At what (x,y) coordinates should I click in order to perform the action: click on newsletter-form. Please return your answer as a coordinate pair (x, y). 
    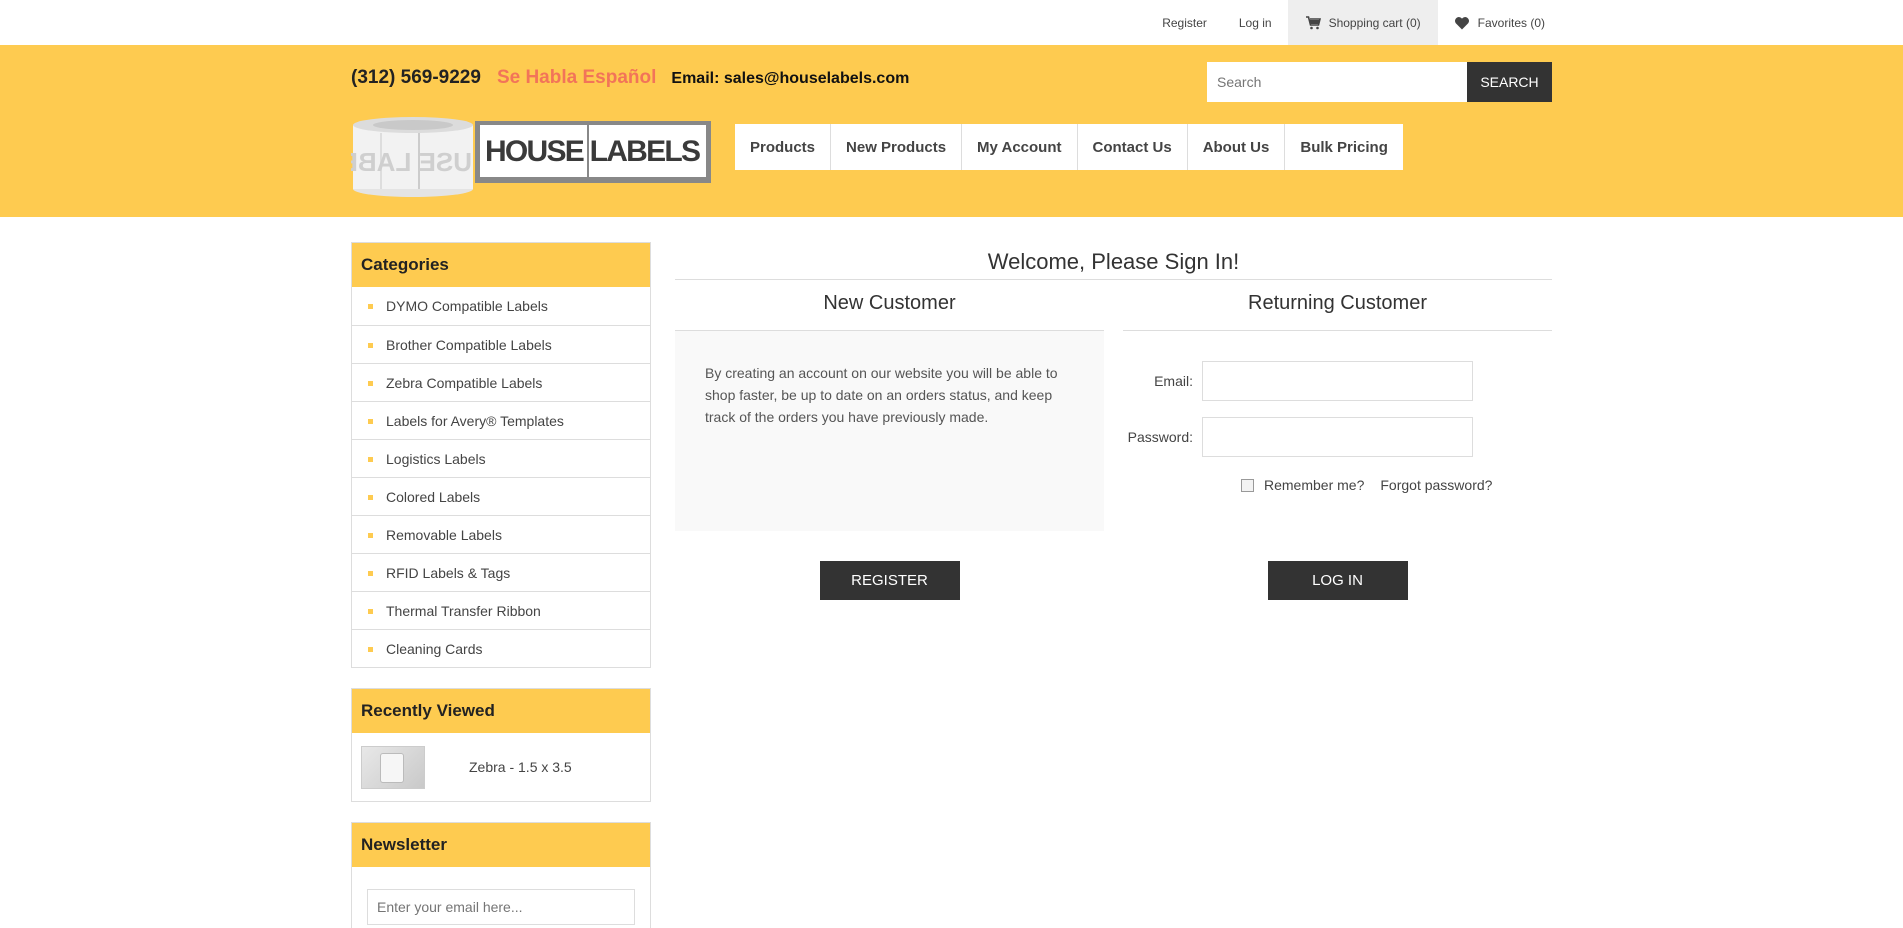
    Looking at the image, I should click on (501, 897).